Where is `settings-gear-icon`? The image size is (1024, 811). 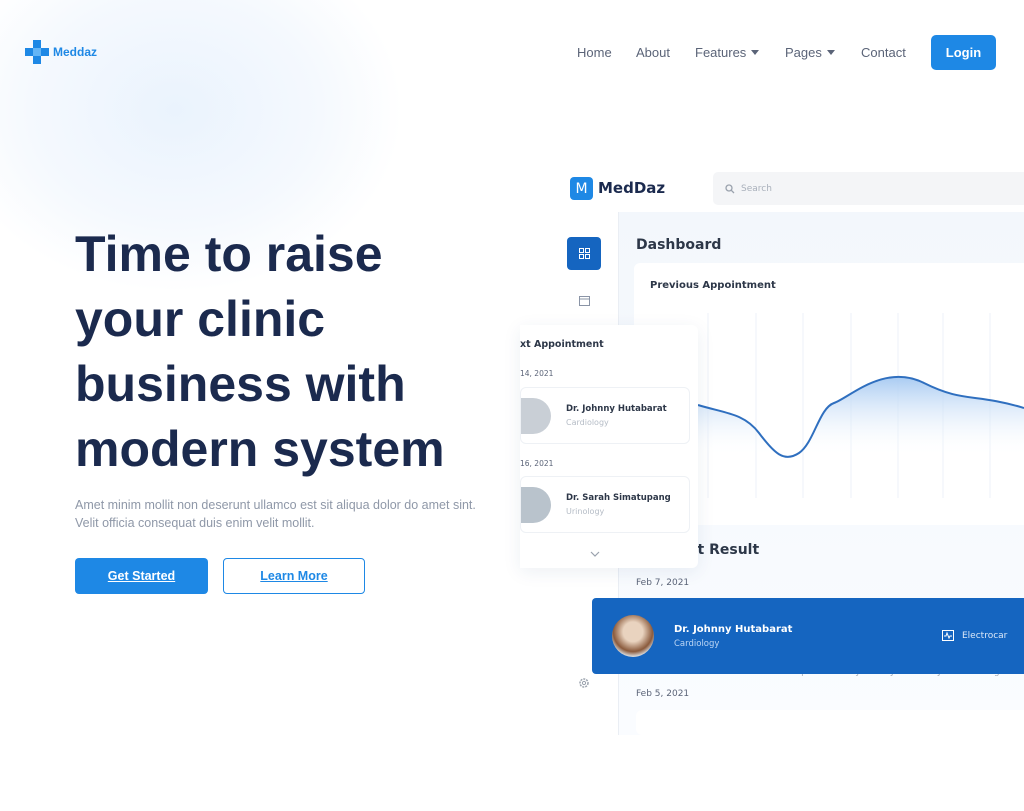
settings-gear-icon is located at coordinates (584, 683).